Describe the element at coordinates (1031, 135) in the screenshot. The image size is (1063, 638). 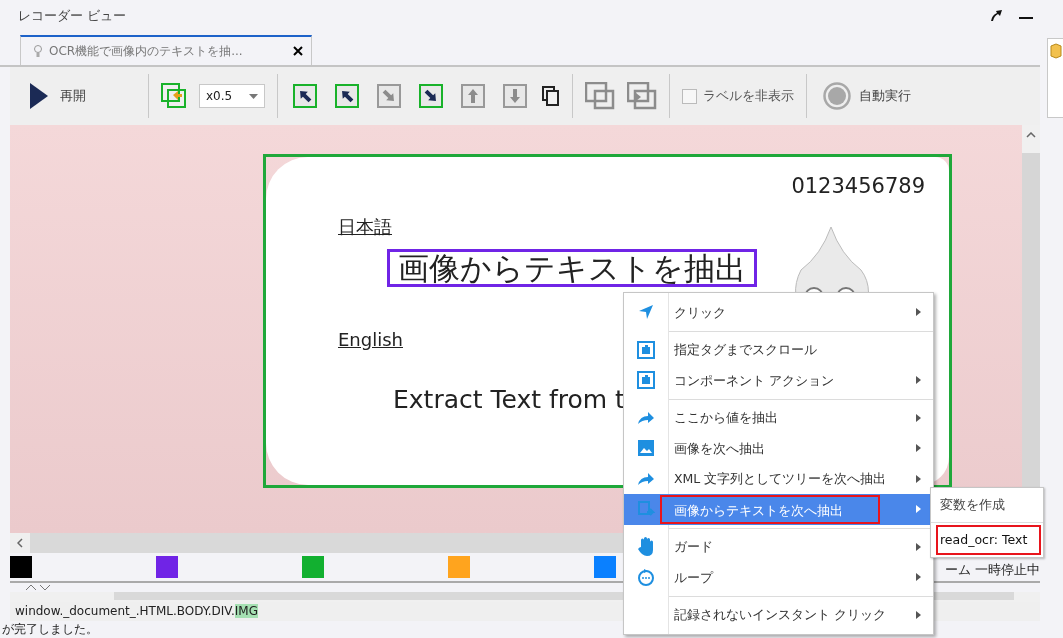
I see `scroll-up-icon` at that location.